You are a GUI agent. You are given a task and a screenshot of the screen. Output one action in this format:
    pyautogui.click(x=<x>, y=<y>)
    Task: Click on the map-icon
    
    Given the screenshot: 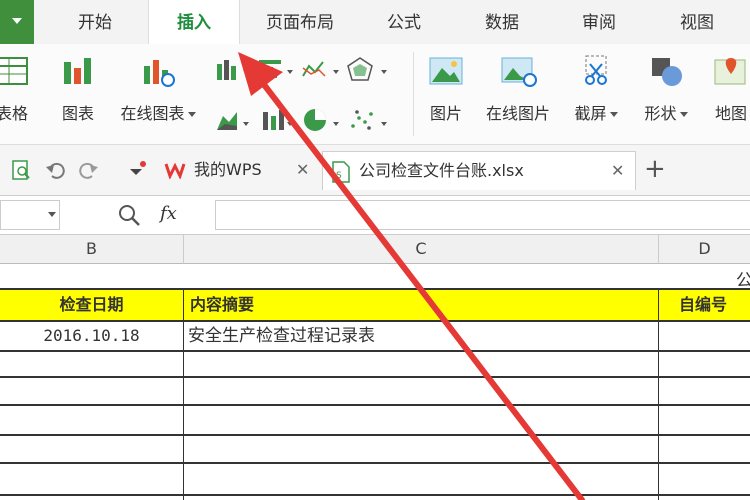 What is the action you would take?
    pyautogui.click(x=730, y=71)
    